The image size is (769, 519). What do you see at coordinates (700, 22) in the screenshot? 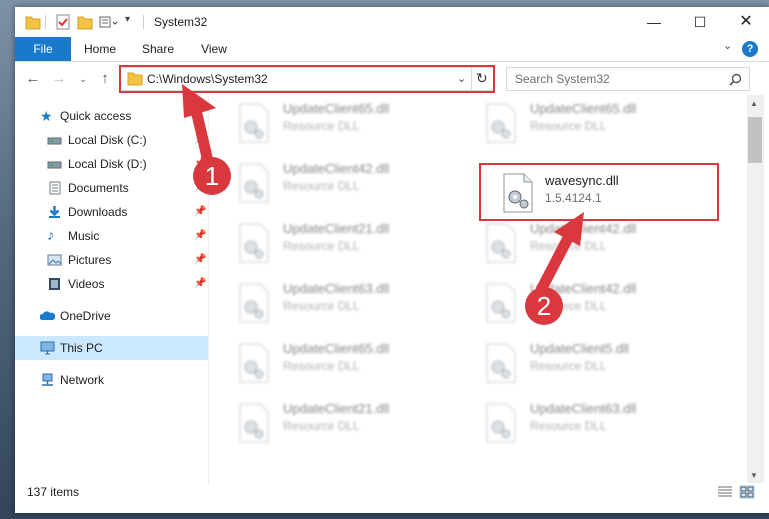
I see `maximize-icon: ☐` at bounding box center [700, 22].